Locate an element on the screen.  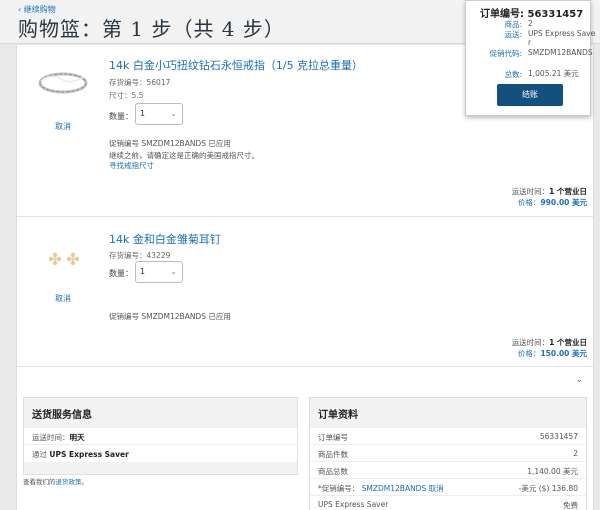
shipping-panel-body: 运送时间：明天 通过 UPS Express Saver is located at coordinates (160, 445).